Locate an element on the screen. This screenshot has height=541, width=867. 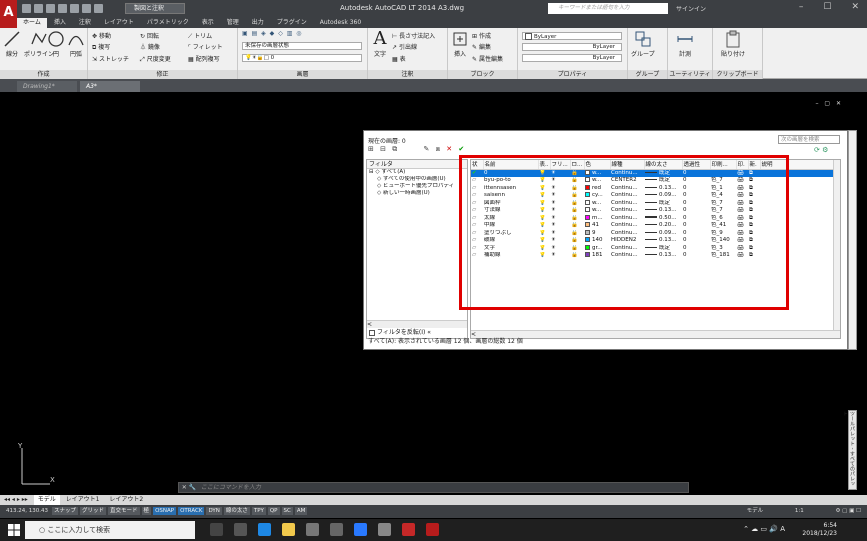
tab-layout2: レイアウト2 is located at coordinates (126, 500).